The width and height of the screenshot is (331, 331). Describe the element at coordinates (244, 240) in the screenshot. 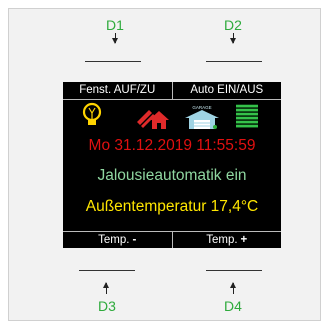

I see `plus-icon: +` at that location.